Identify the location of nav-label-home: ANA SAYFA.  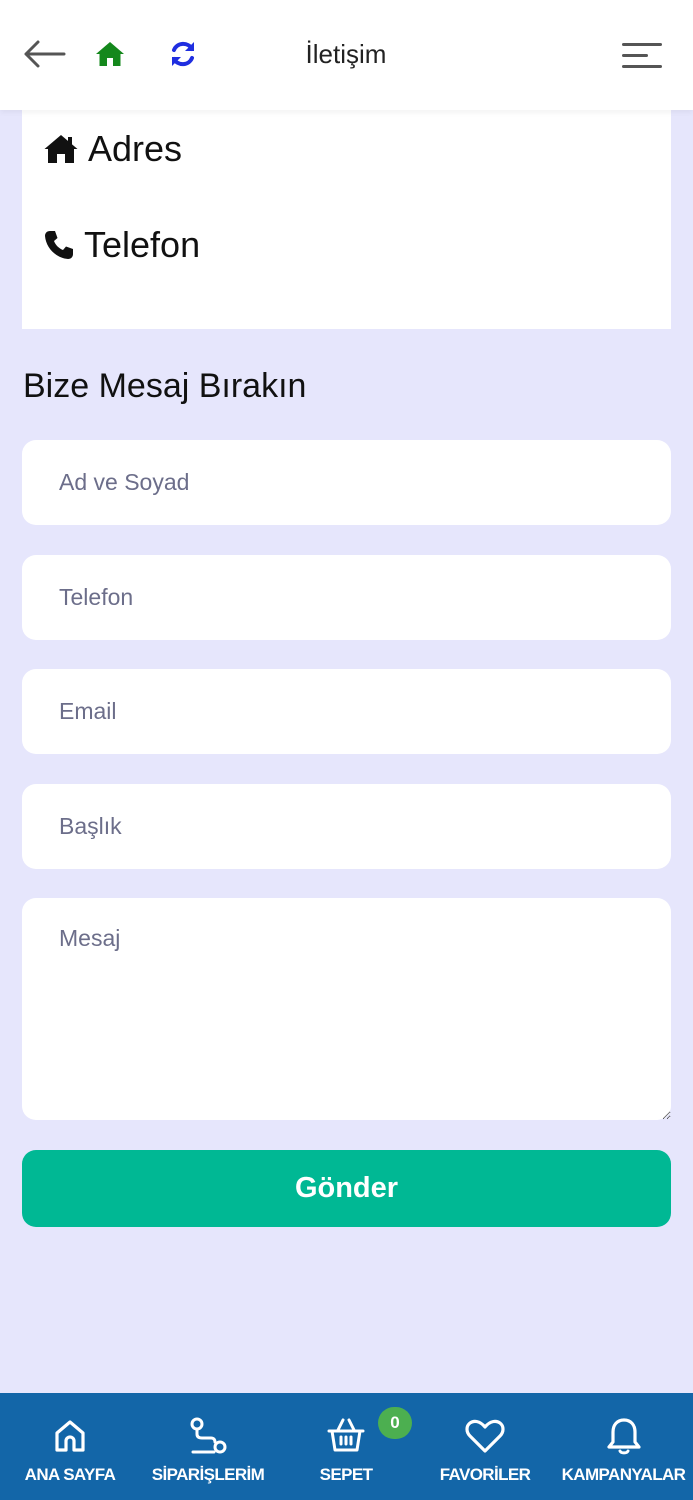
(70, 1474).